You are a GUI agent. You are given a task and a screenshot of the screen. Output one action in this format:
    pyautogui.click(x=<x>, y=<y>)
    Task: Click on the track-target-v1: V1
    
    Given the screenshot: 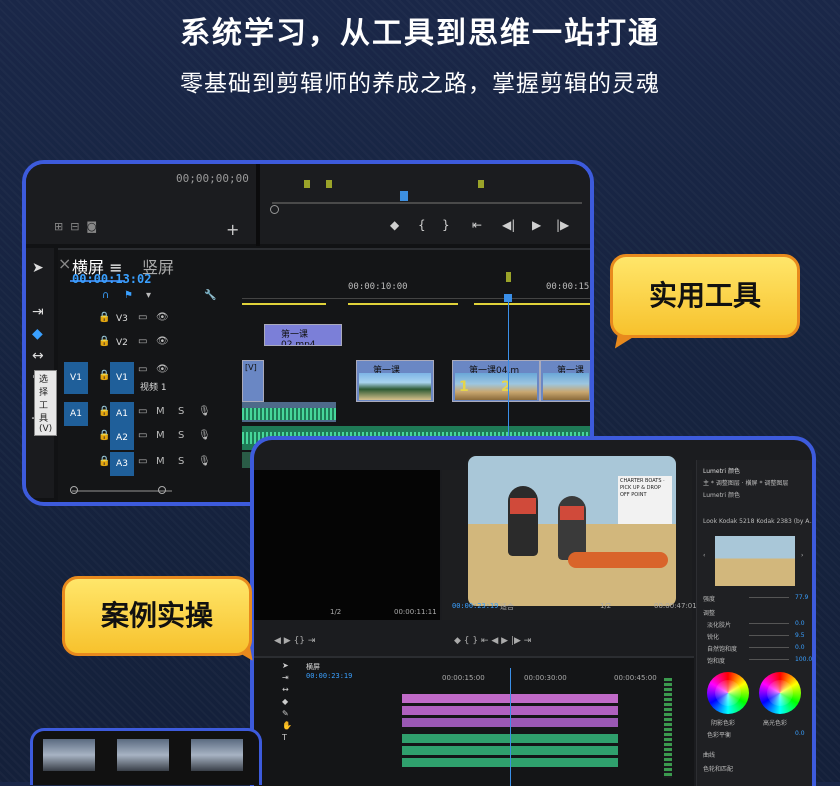 What is the action you would take?
    pyautogui.click(x=122, y=378)
    